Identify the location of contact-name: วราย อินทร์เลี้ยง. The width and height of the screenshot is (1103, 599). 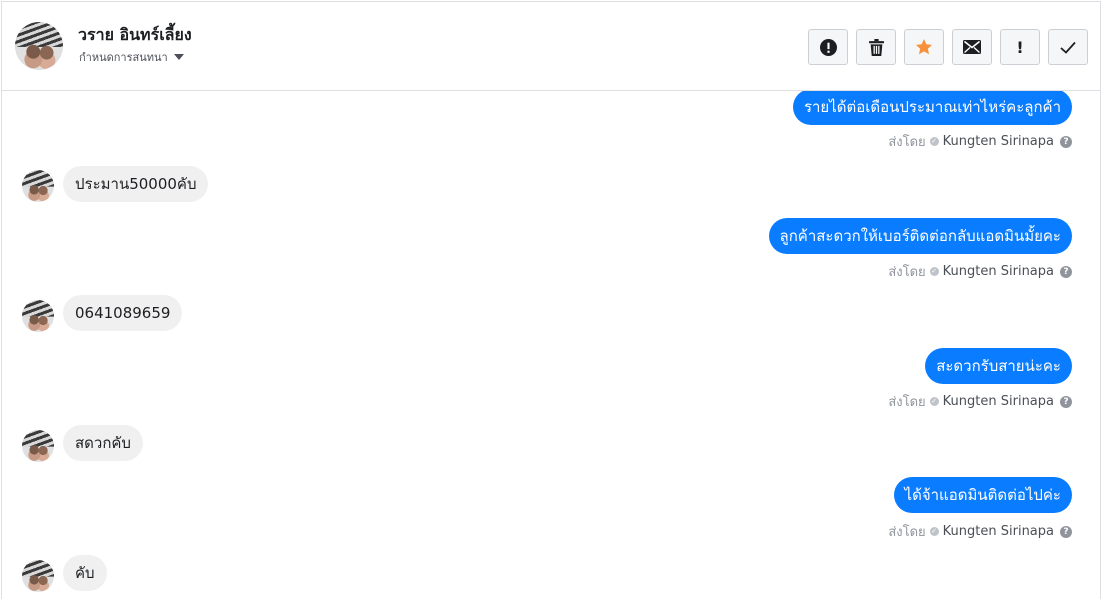
(135, 35).